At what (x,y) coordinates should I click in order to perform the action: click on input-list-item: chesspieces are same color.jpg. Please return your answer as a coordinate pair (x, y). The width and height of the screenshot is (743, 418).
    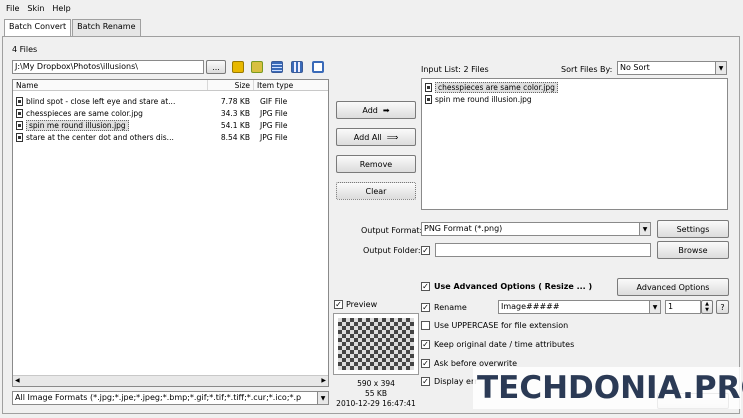
    Looking at the image, I should click on (574, 87).